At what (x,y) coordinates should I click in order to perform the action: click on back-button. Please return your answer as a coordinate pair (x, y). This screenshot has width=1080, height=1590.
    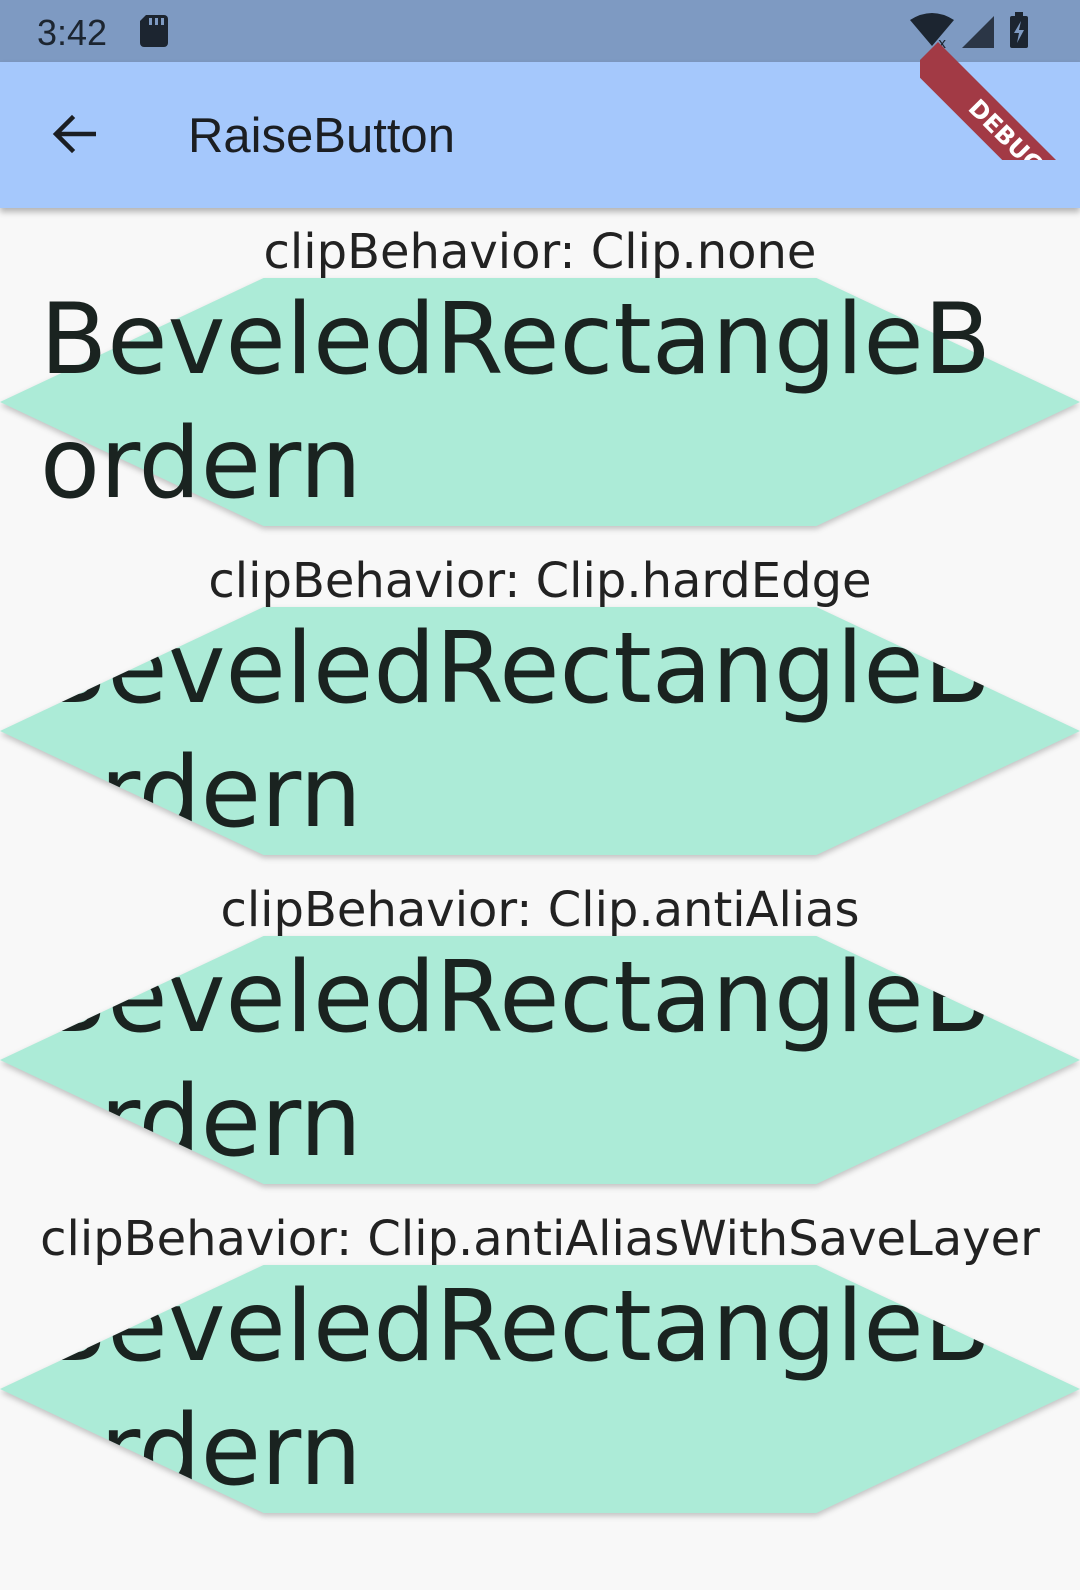
    Looking at the image, I should click on (74, 136).